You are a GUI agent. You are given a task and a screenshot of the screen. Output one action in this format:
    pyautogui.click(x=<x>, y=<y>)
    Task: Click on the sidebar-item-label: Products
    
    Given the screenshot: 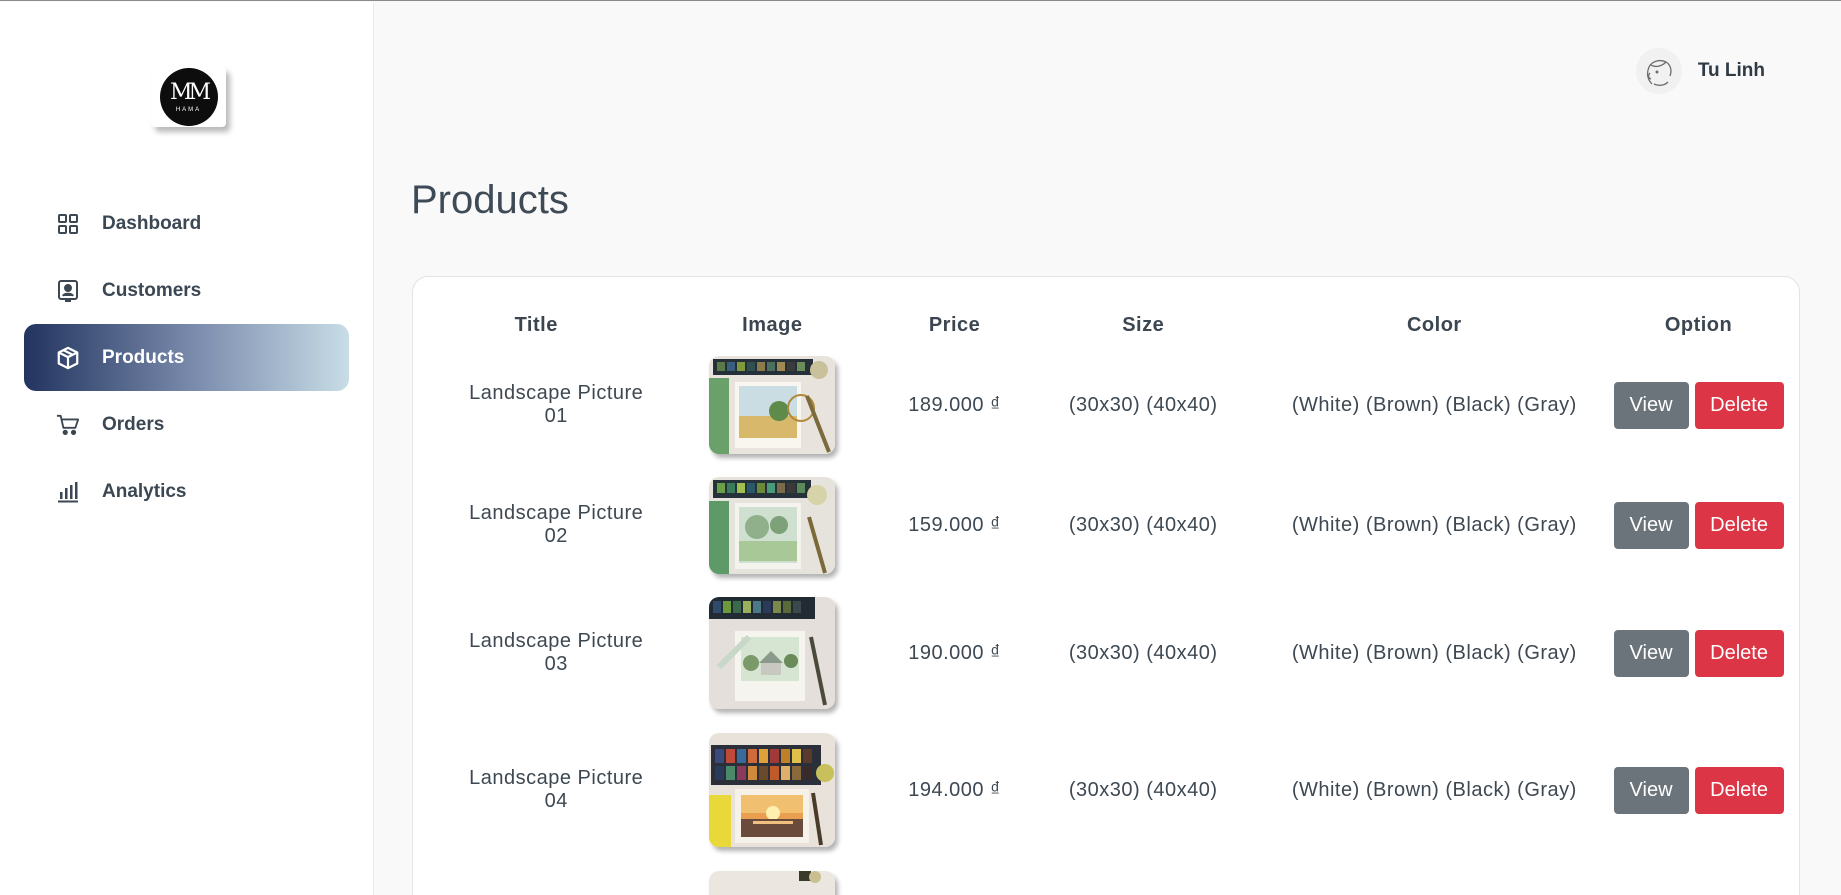 What is the action you would take?
    pyautogui.click(x=143, y=357)
    